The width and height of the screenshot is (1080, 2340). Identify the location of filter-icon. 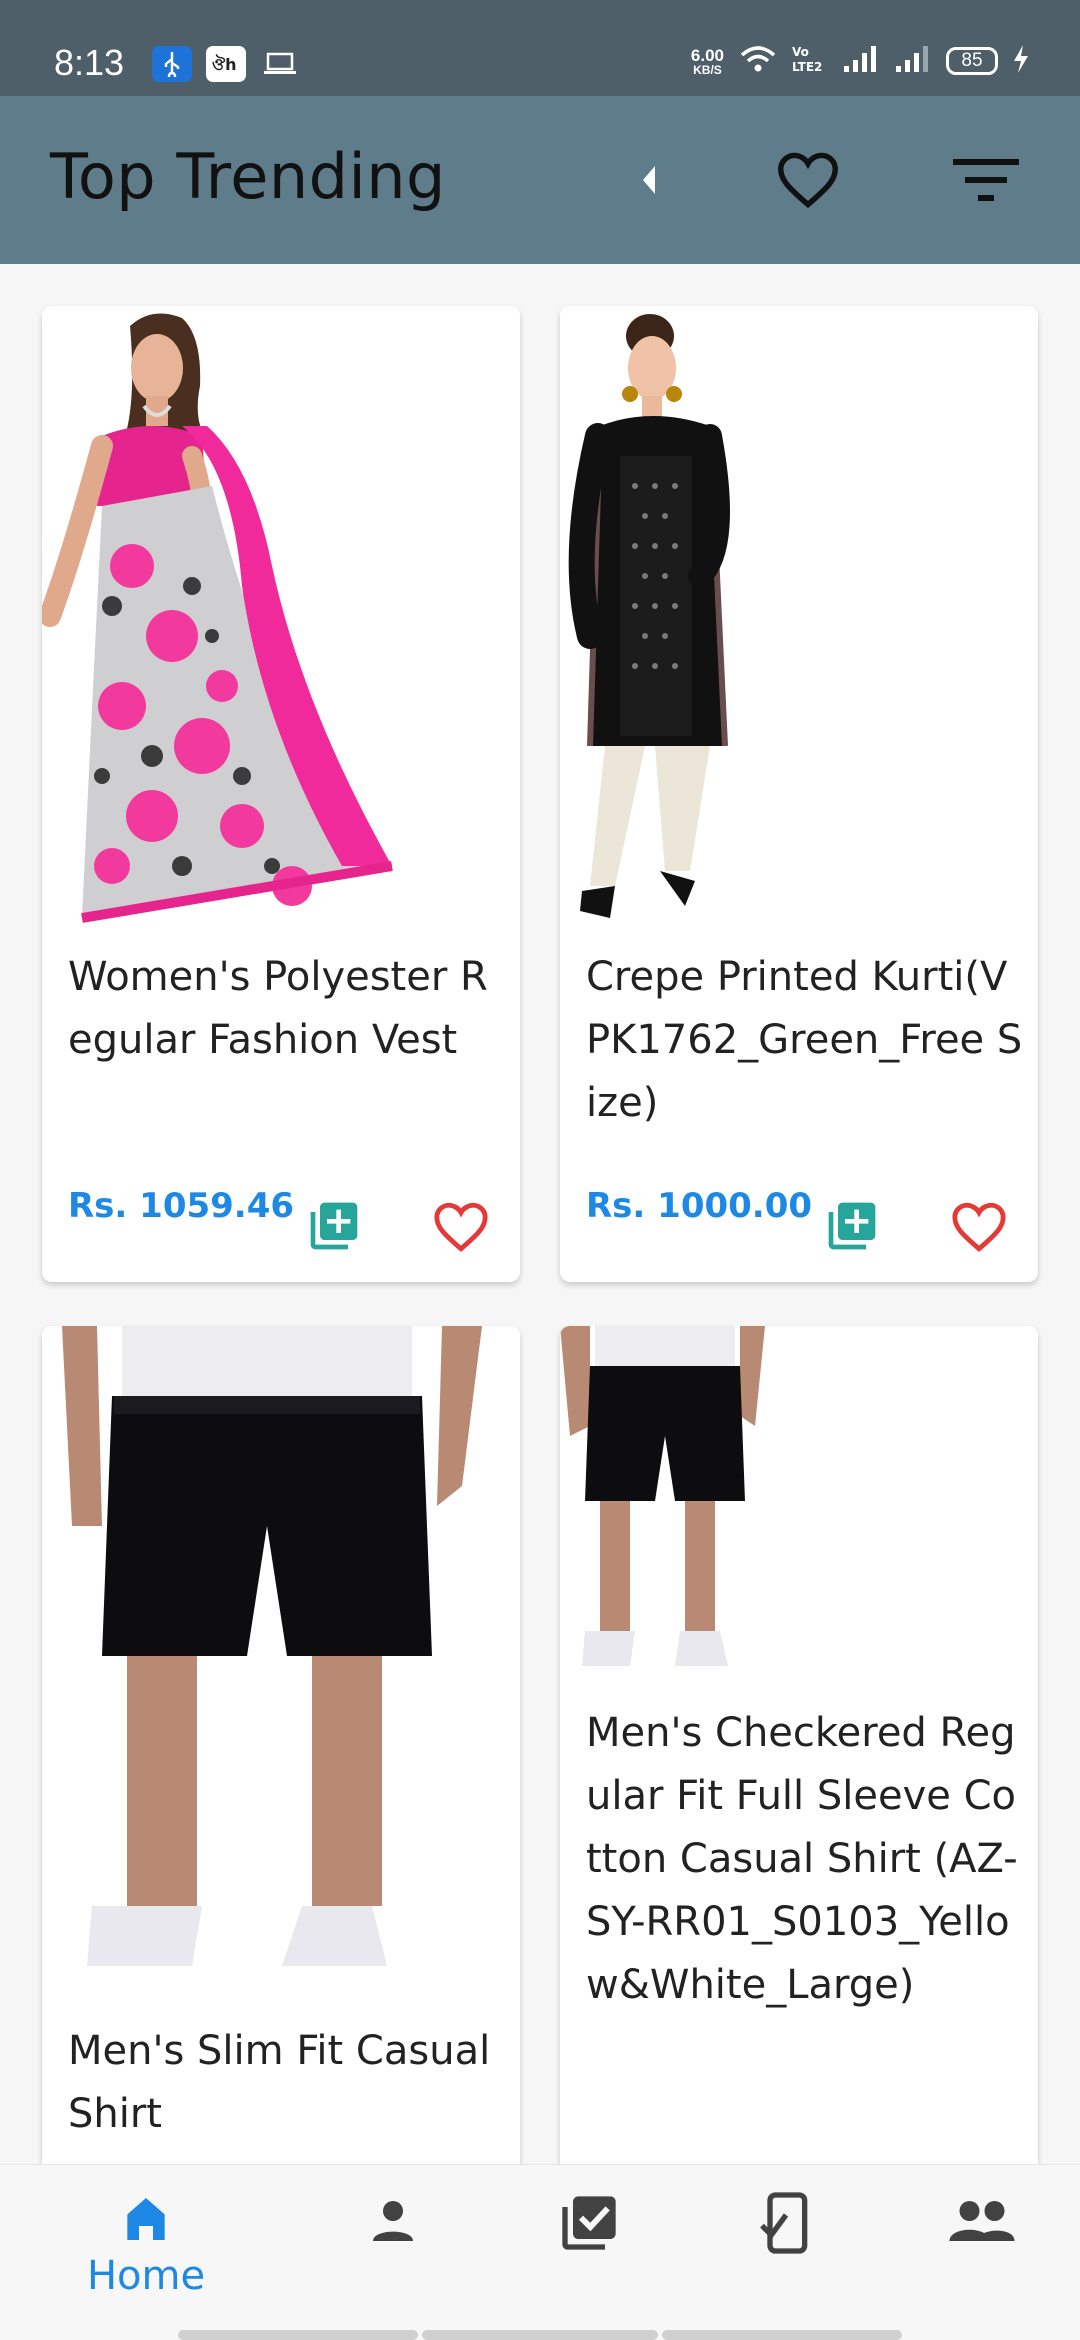
(986, 180).